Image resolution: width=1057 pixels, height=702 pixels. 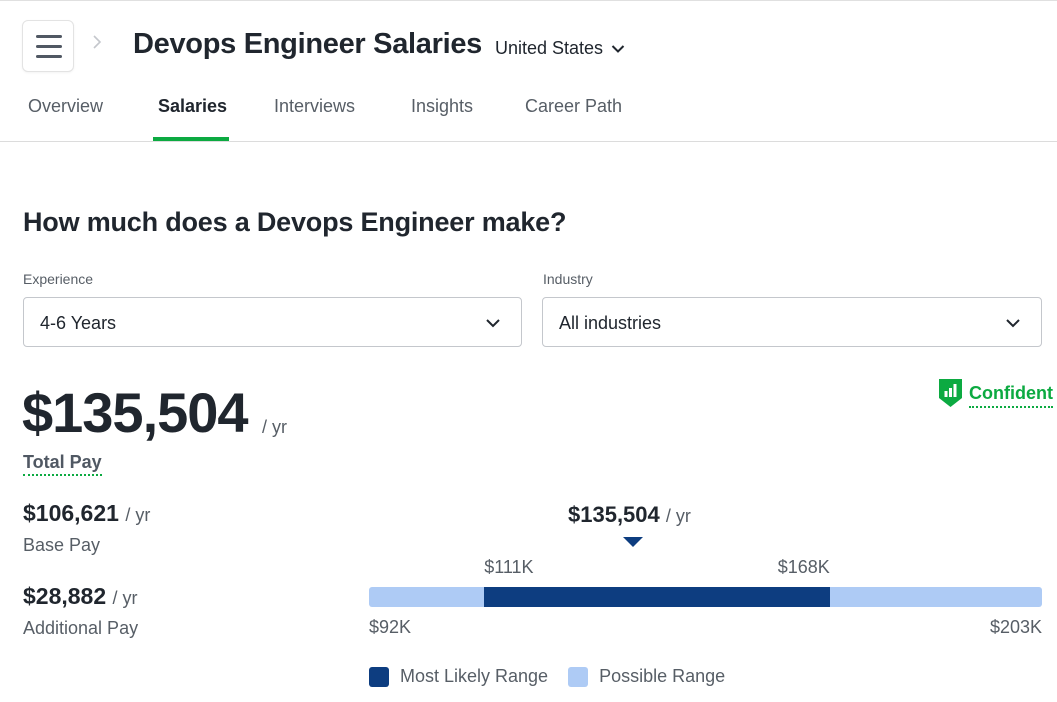 What do you see at coordinates (65, 596) in the screenshot?
I see `additional-pay-value: $28,882` at bounding box center [65, 596].